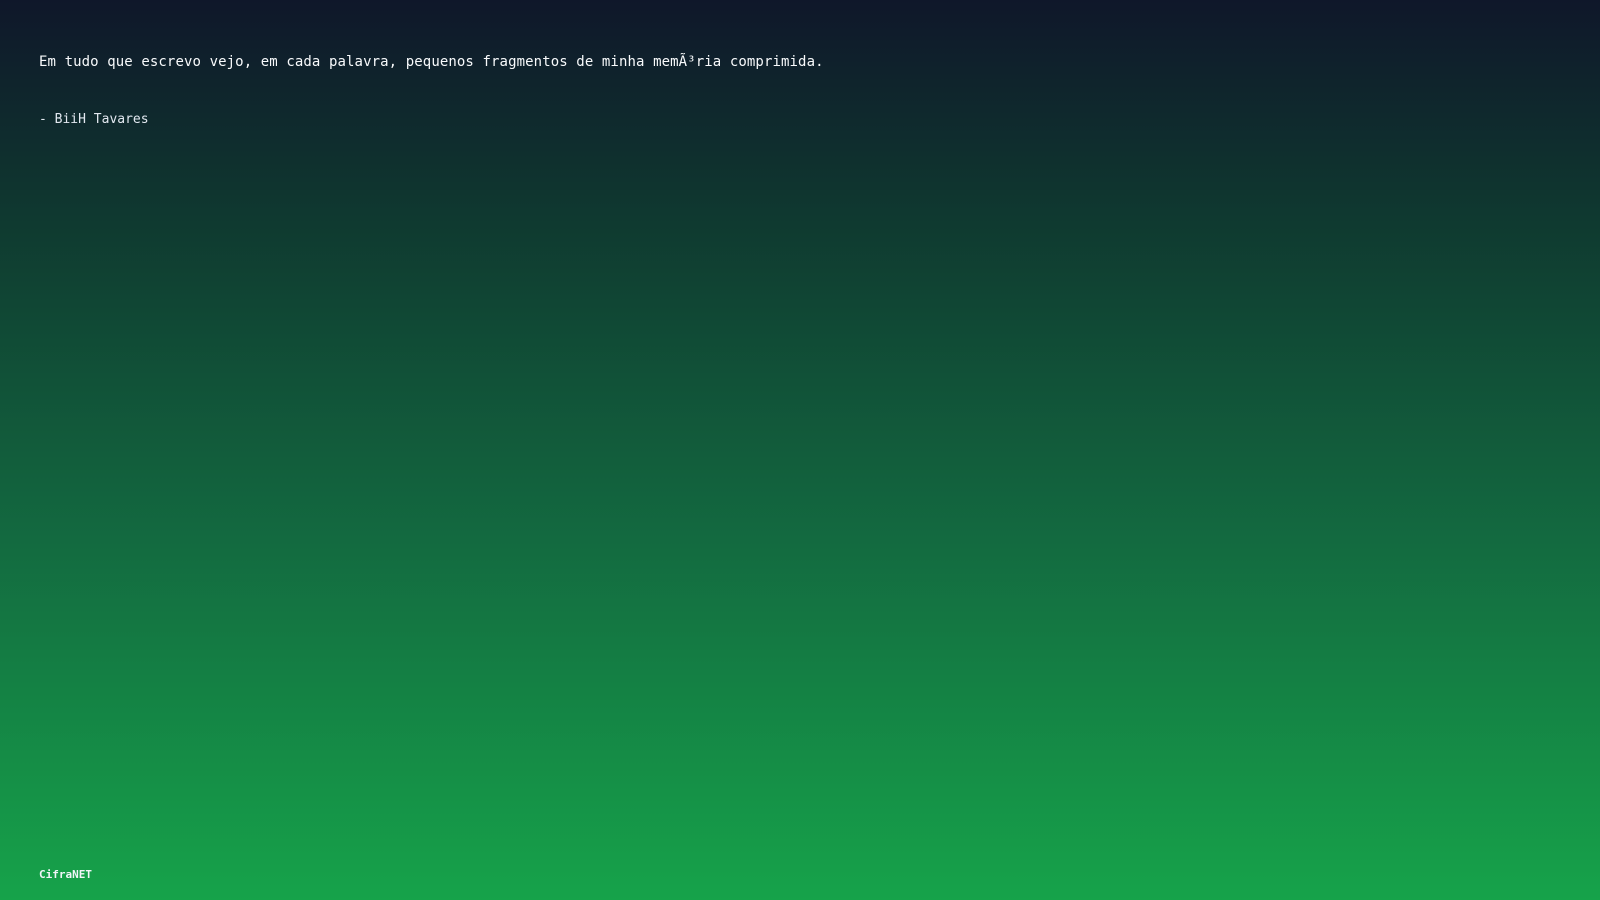 The height and width of the screenshot is (900, 1600). What do you see at coordinates (94, 119) in the screenshot?
I see `quote-author: - BiiH Tavares` at bounding box center [94, 119].